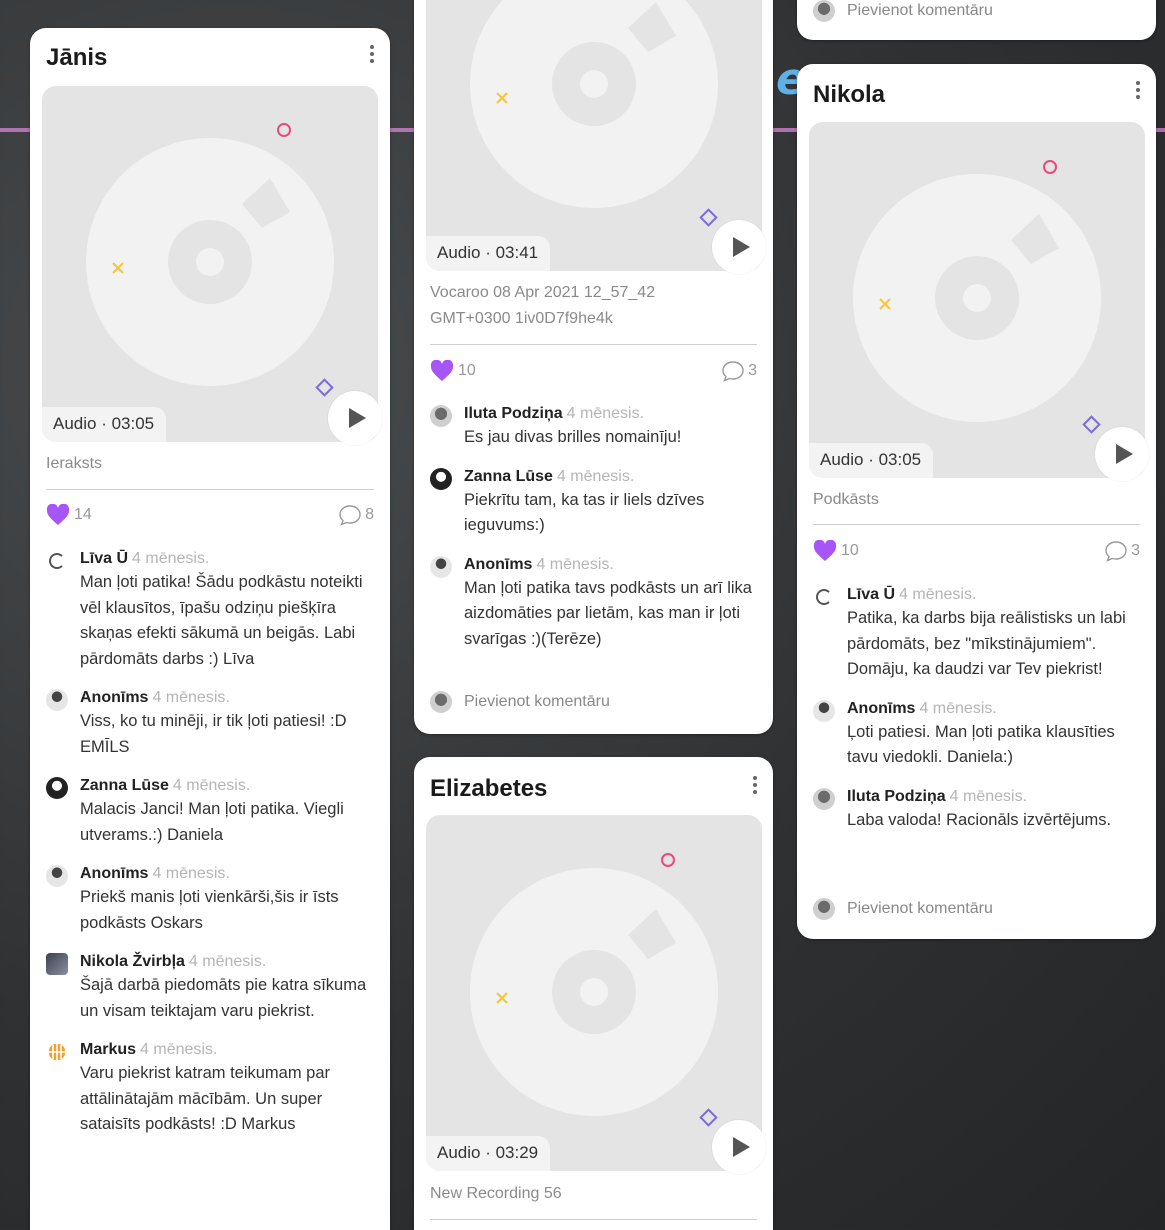  I want to click on audio-duration-label: Audio · 03:41, so click(488, 253).